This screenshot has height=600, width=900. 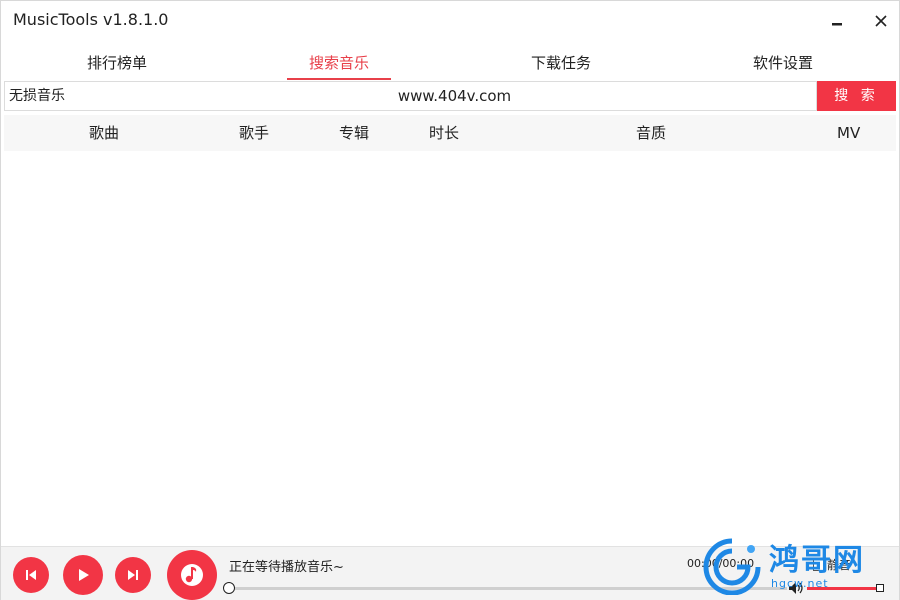 I want to click on results-table-header: 歌曲 歌手 专辑 时长 音质 MV, so click(x=450, y=133).